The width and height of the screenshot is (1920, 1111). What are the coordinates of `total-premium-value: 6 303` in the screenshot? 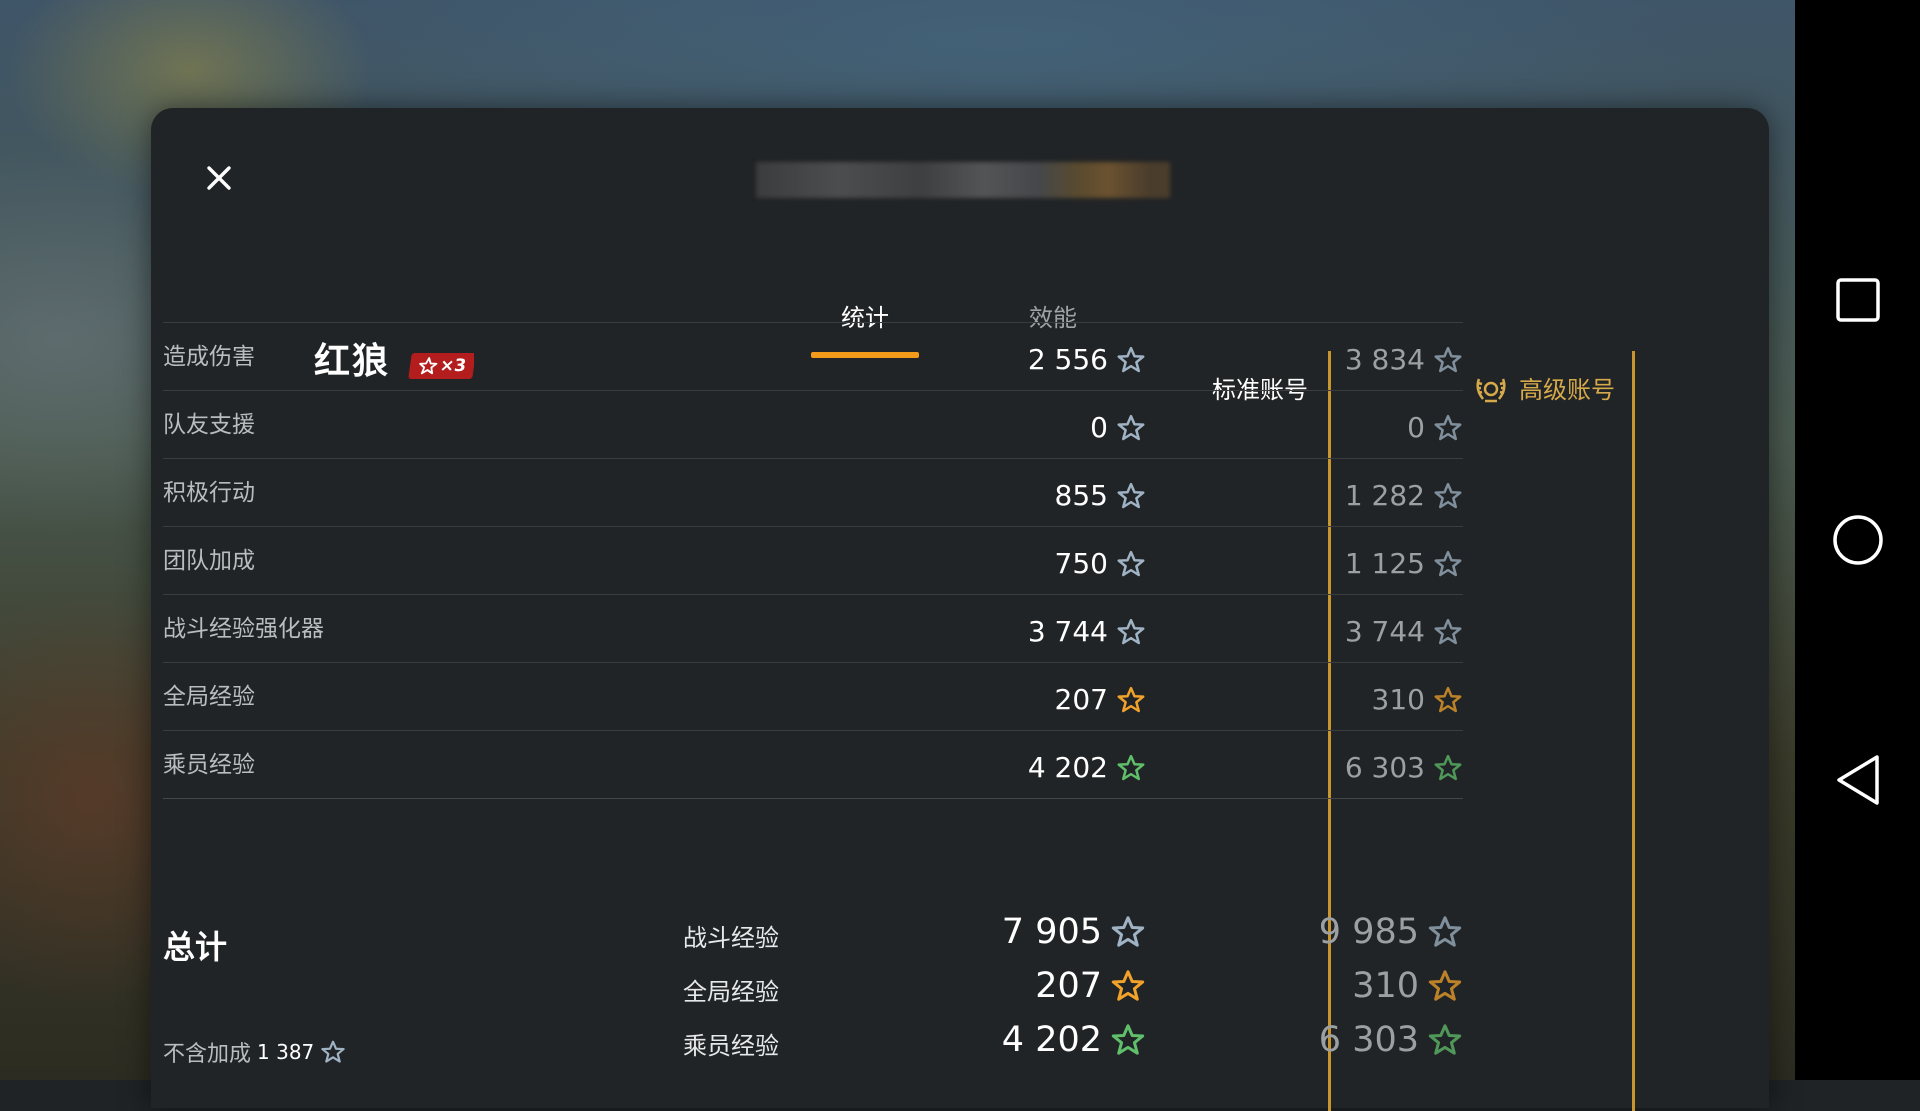 It's located at (1391, 1040).